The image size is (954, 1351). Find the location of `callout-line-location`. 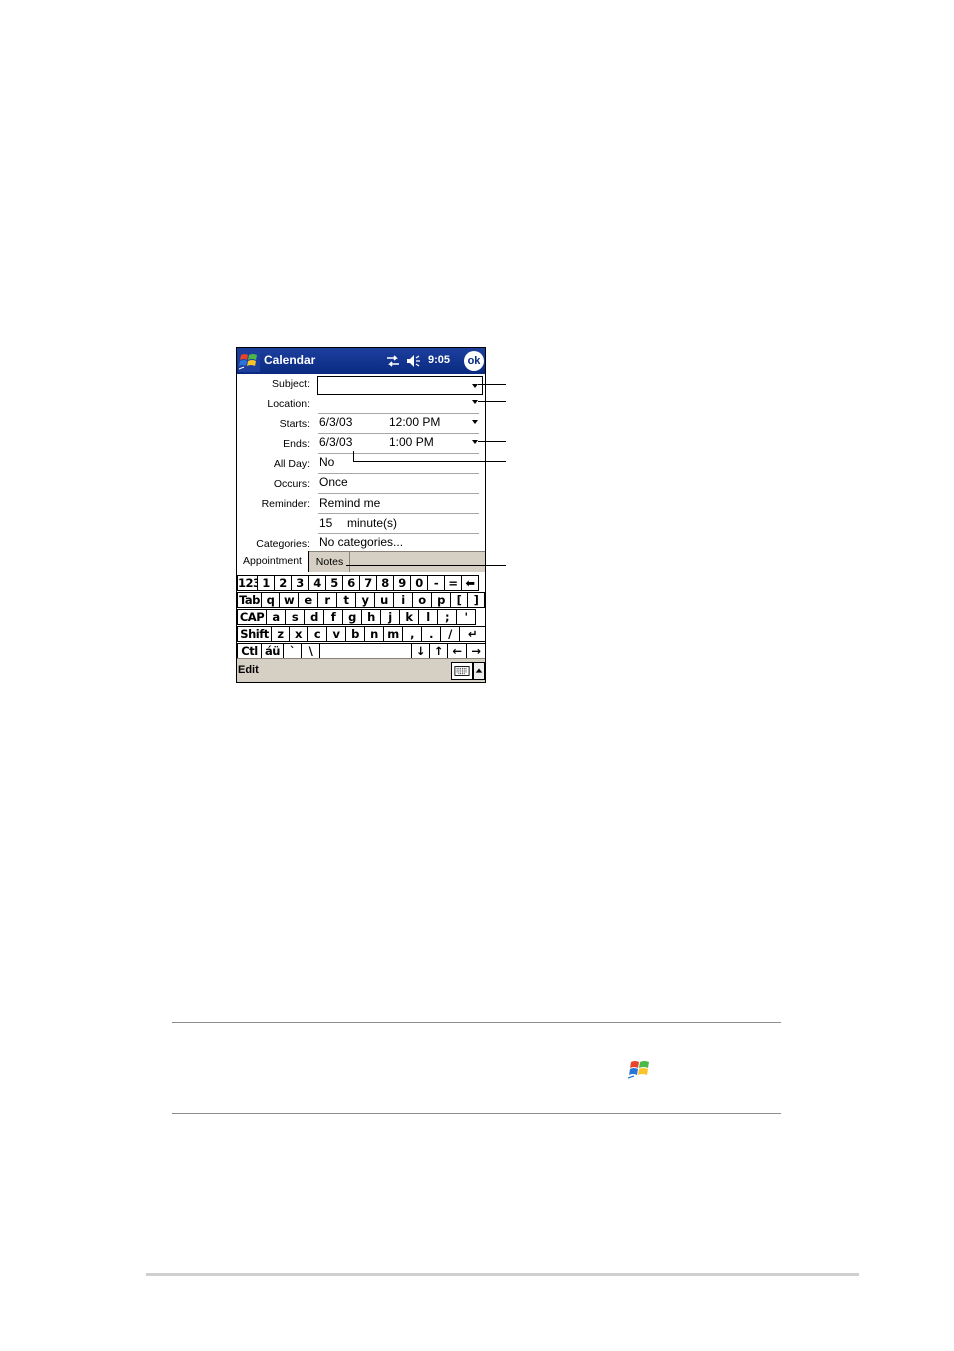

callout-line-location is located at coordinates (492, 401).